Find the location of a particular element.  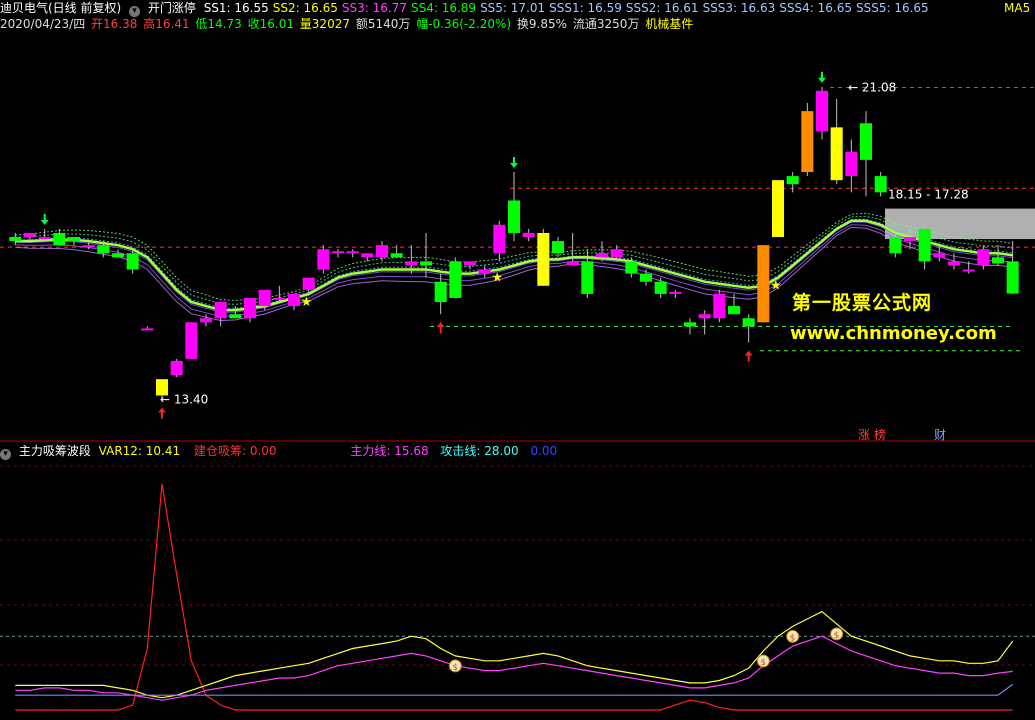

watermark-url: www.chnmoney.com is located at coordinates (893, 333).